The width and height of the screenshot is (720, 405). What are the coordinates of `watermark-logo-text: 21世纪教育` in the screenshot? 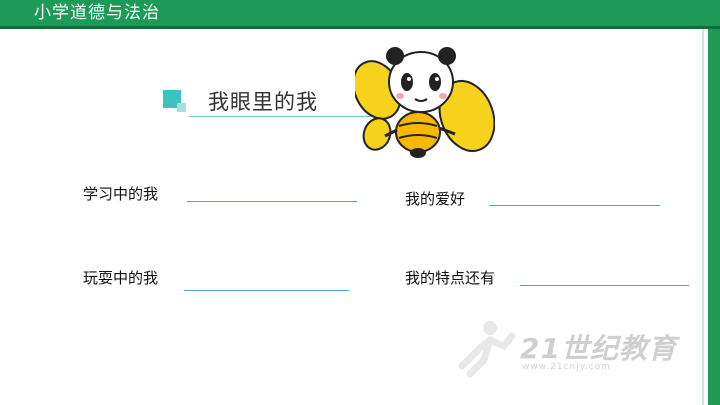 It's located at (598, 348).